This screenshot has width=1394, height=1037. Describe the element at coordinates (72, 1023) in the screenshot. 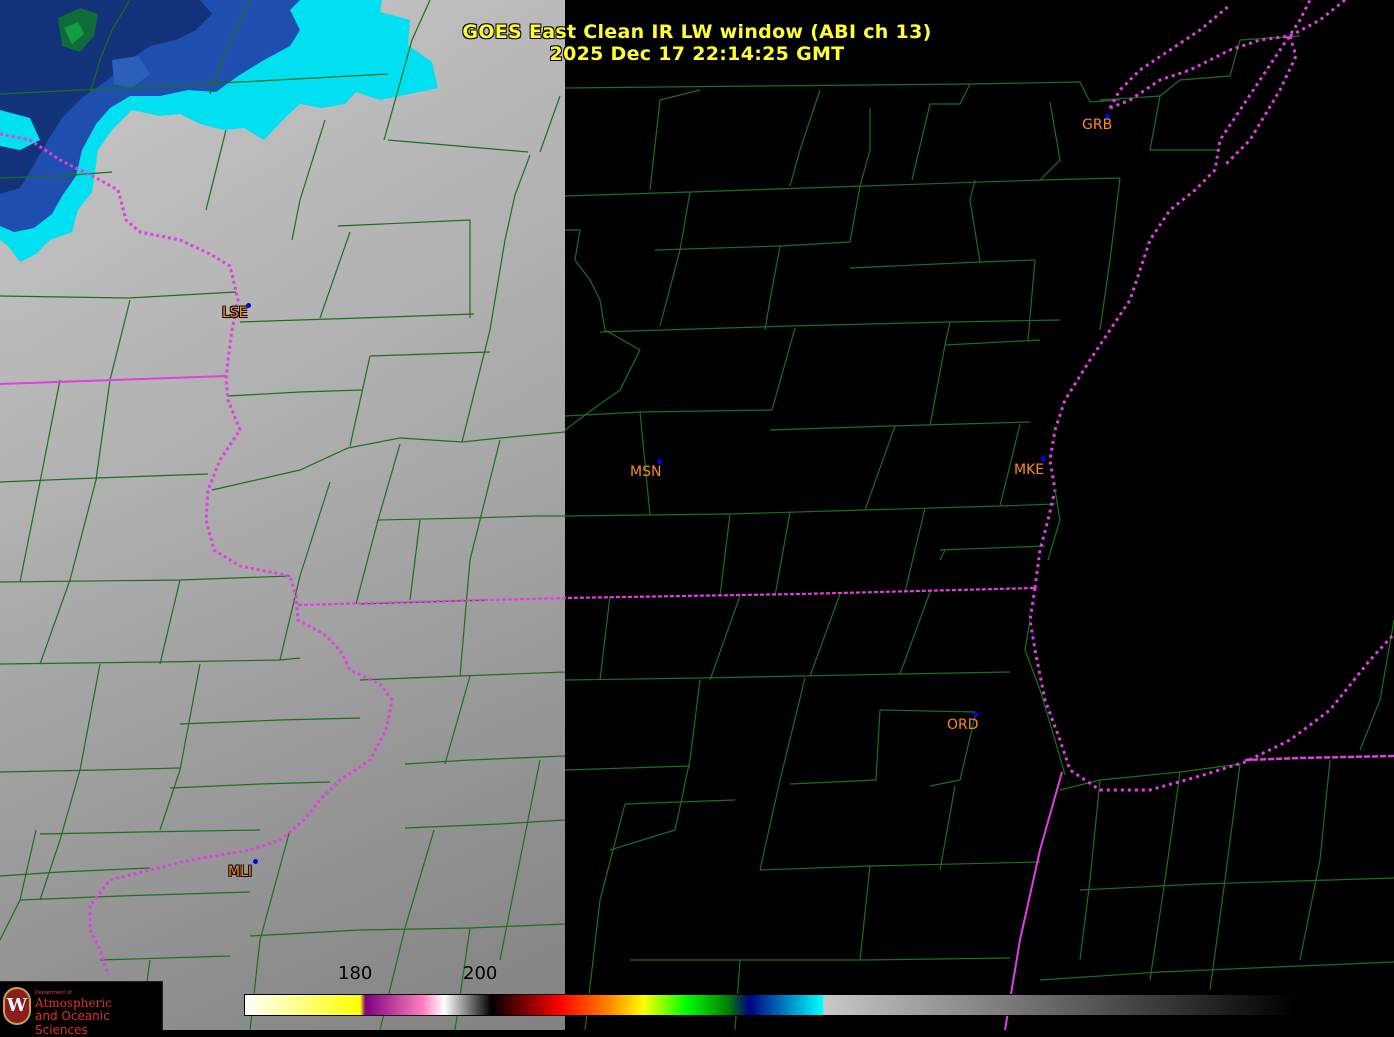

I see `logo-line2: and Oceanic Sciences` at that location.